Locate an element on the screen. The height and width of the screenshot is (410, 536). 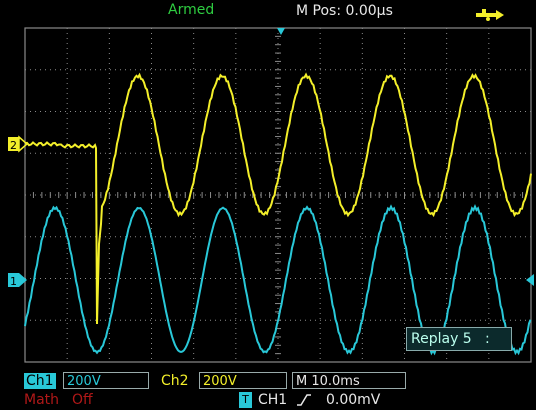
math-label: Math is located at coordinates (41, 400).